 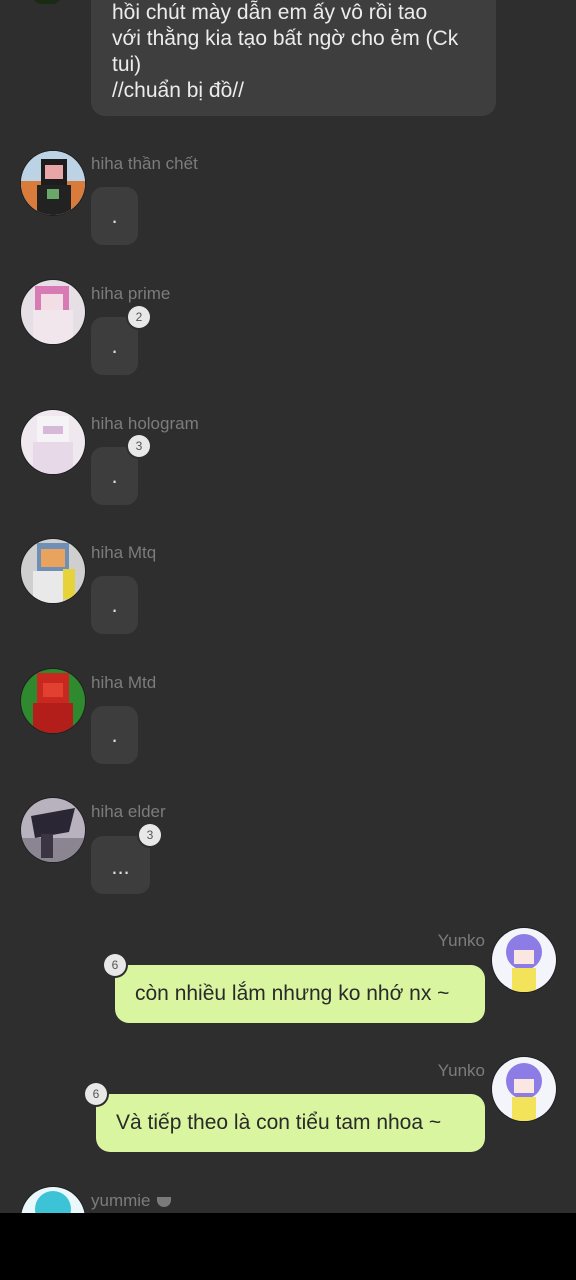 I want to click on message-text: với thằng kia tạo bất ngờ cho ẻm (Ck, so click(x=285, y=38).